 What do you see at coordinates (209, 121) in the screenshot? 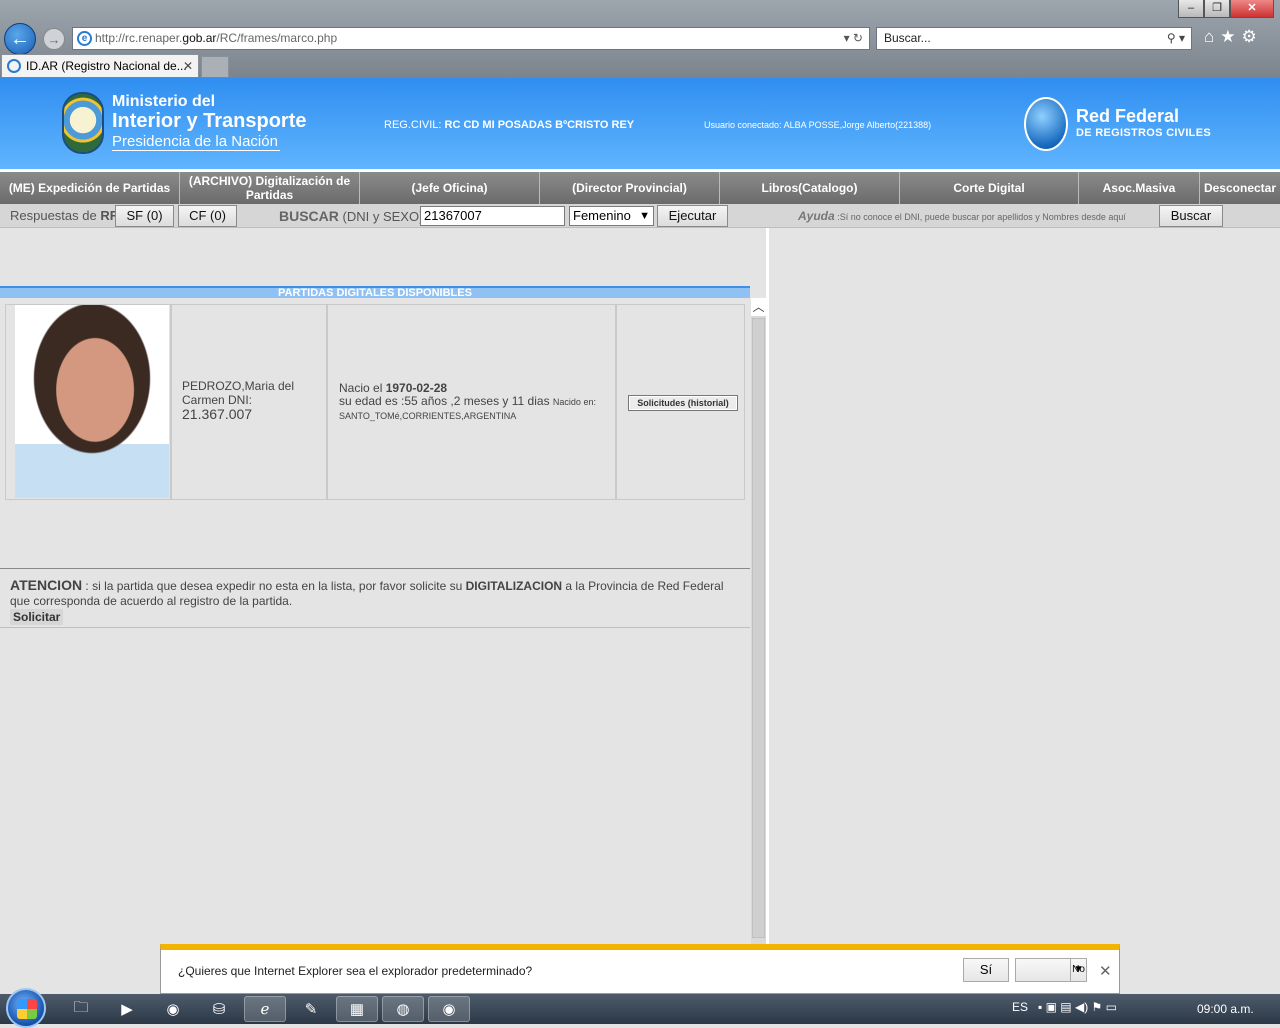
I see `ministry-line2: Interior y Transporte` at bounding box center [209, 121].